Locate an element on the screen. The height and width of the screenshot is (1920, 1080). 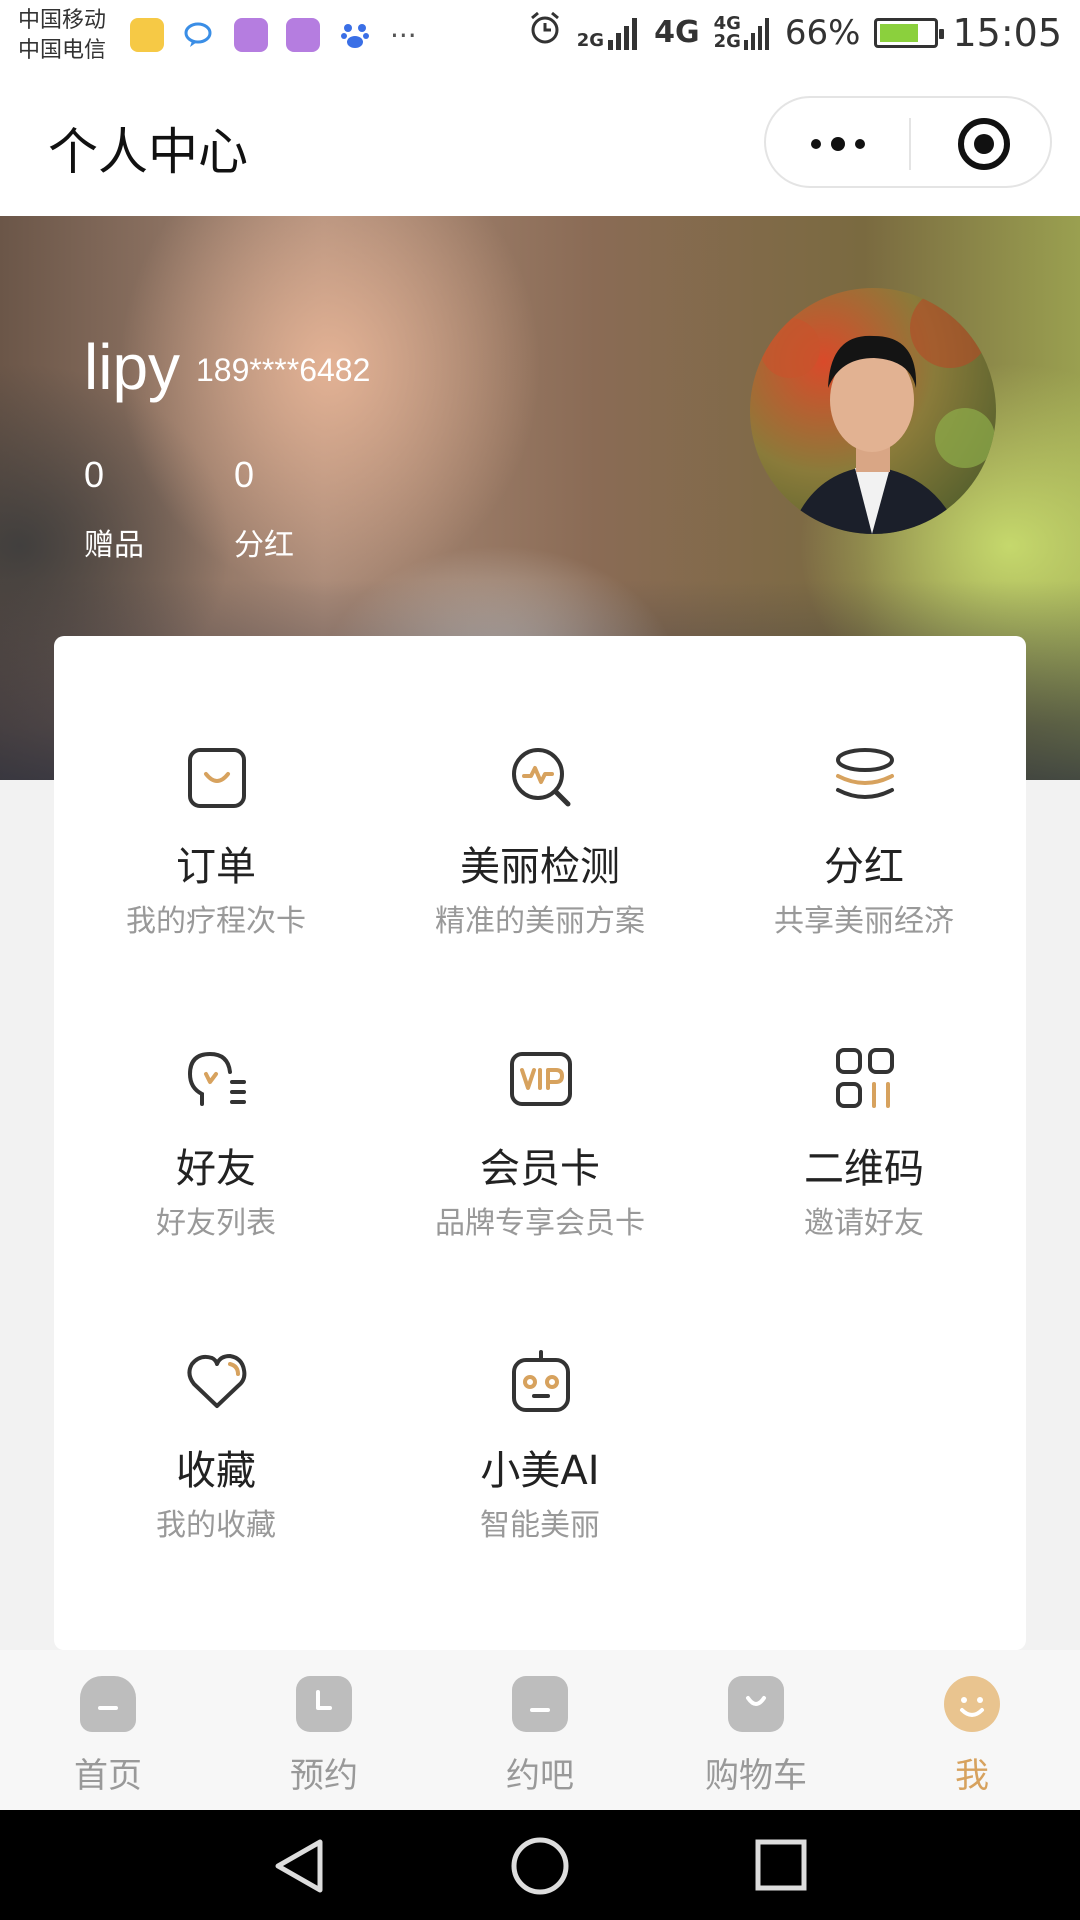
menu-item-ai: 小美AI 智能美丽 is located at coordinates (540, 1463).